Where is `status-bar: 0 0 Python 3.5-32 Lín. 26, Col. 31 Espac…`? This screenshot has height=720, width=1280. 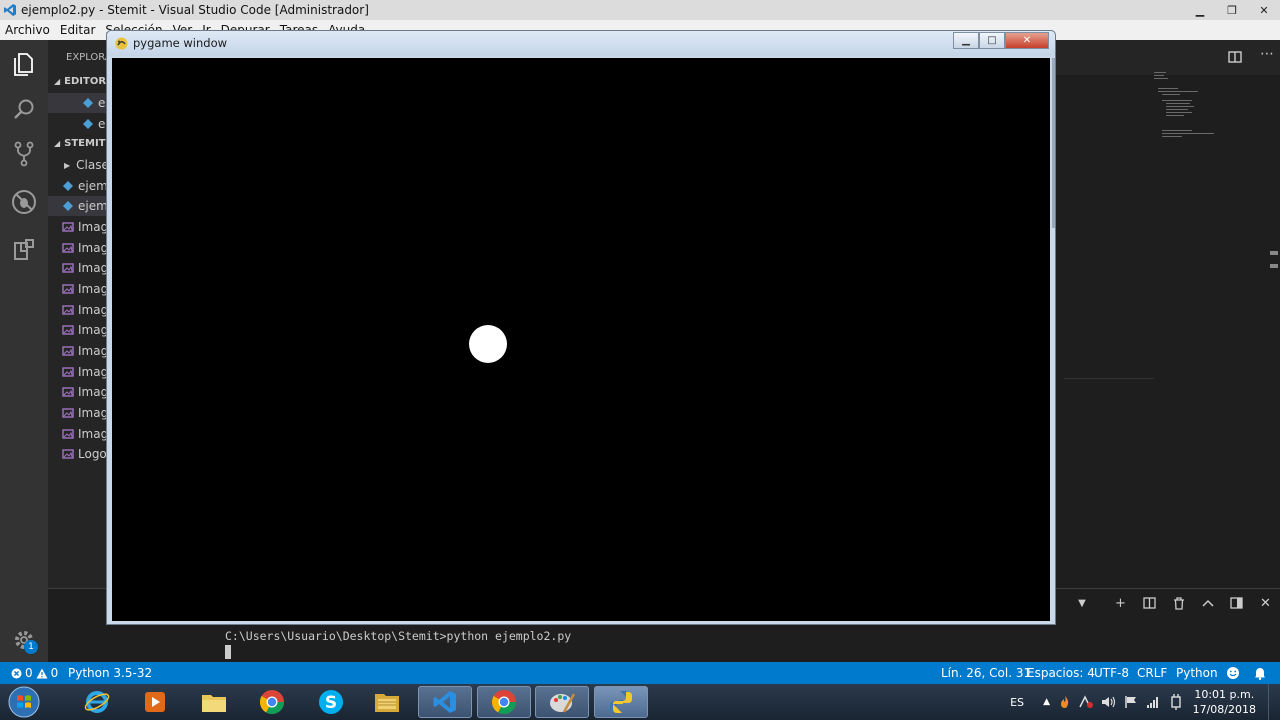 status-bar: 0 0 Python 3.5-32 Lín. 26, Col. 31 Espac… is located at coordinates (640, 673).